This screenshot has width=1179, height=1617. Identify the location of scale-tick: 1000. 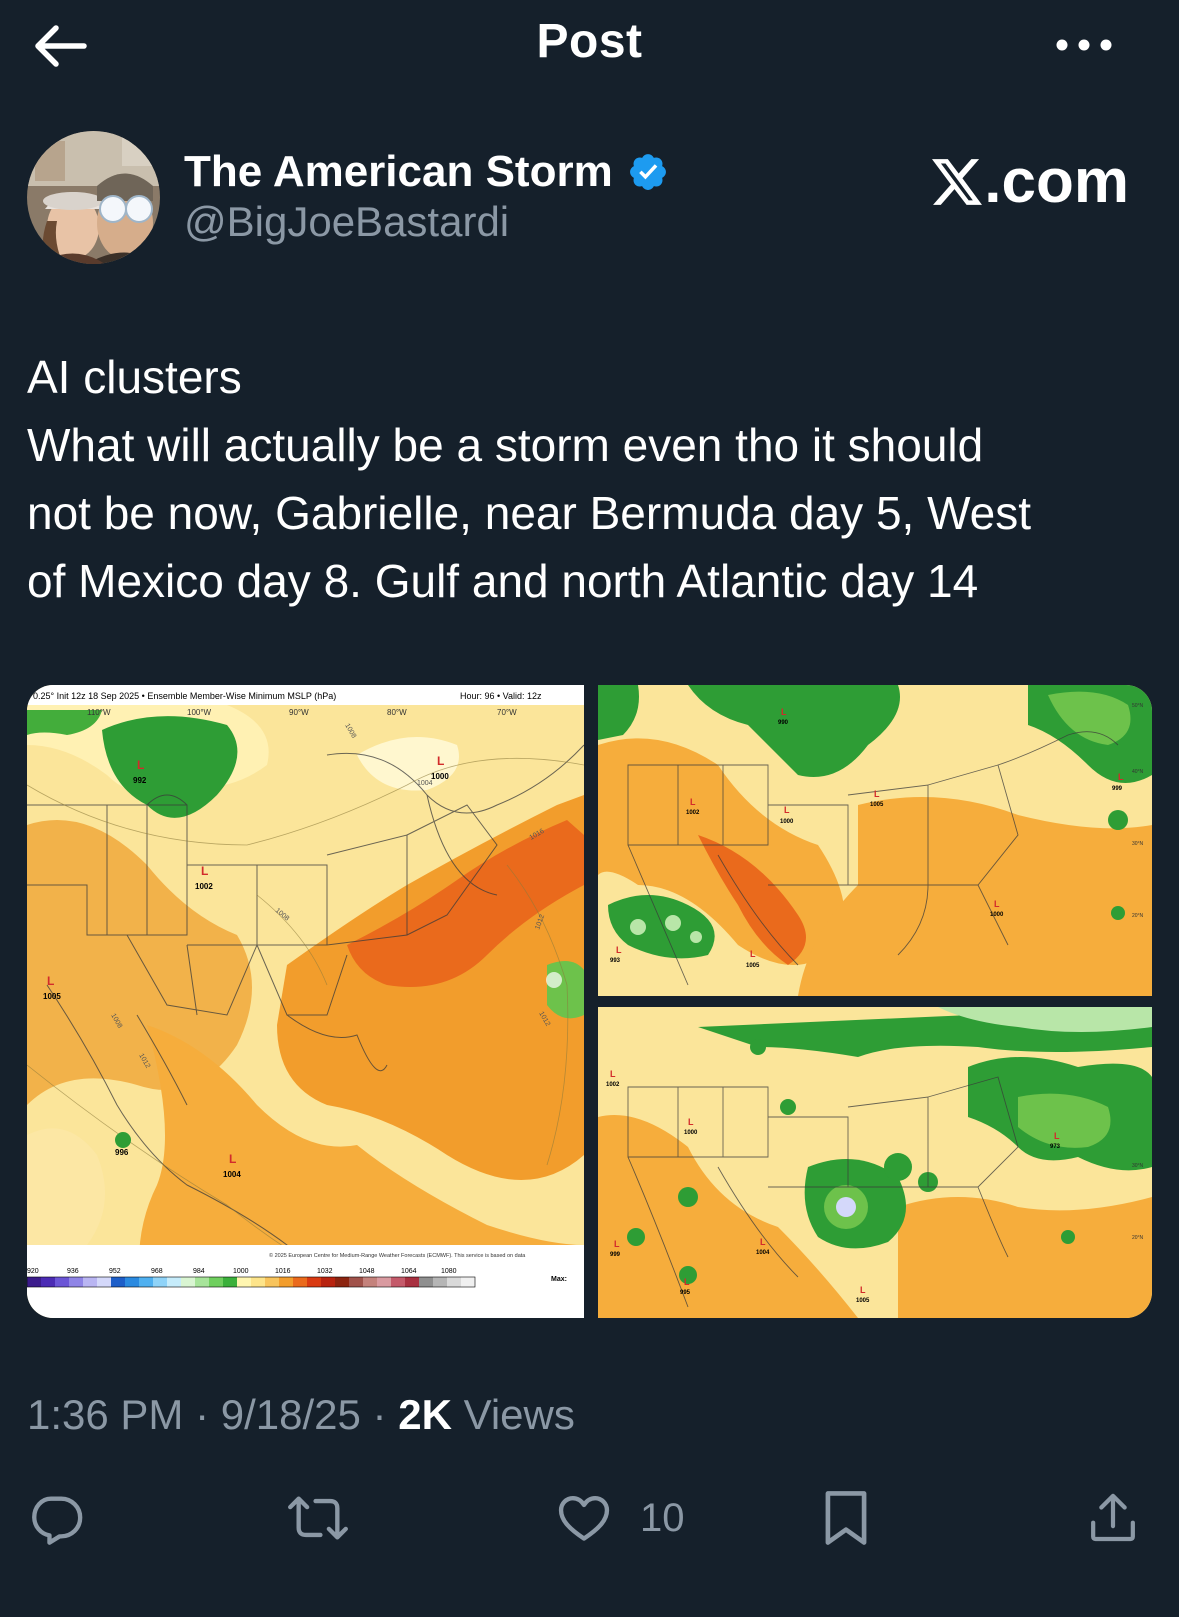
(241, 1271).